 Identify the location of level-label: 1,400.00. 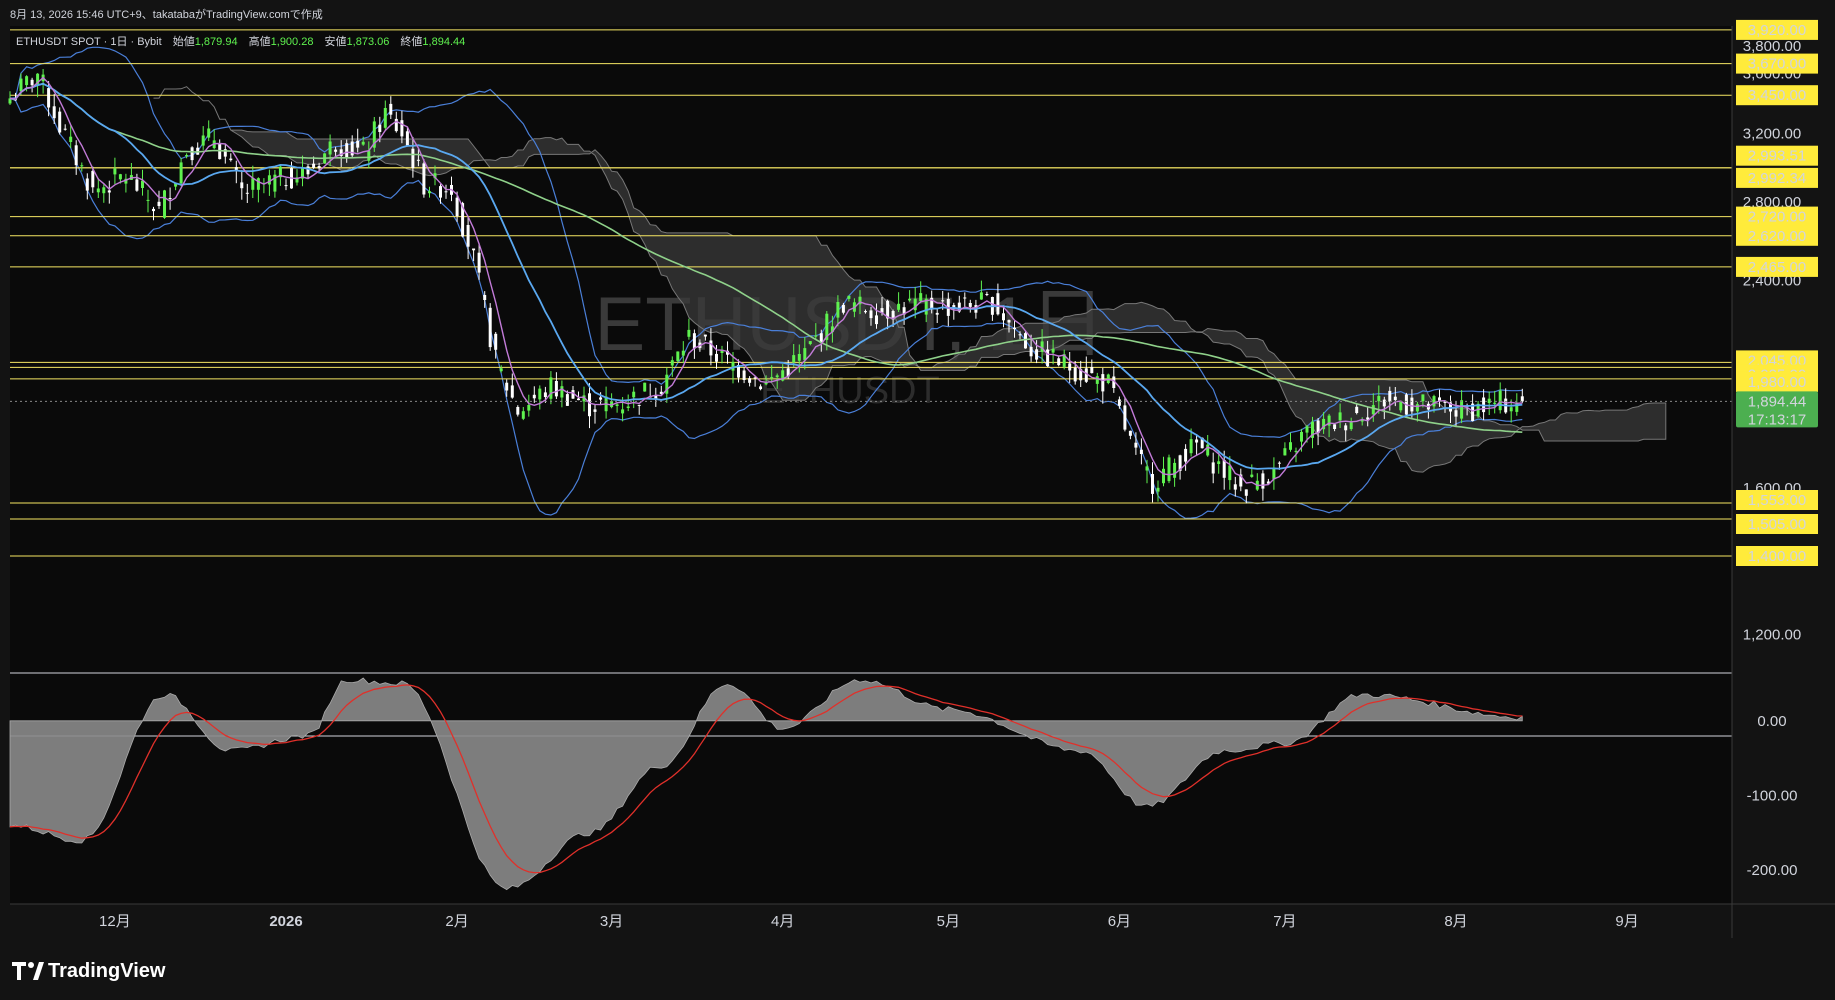
(1777, 556).